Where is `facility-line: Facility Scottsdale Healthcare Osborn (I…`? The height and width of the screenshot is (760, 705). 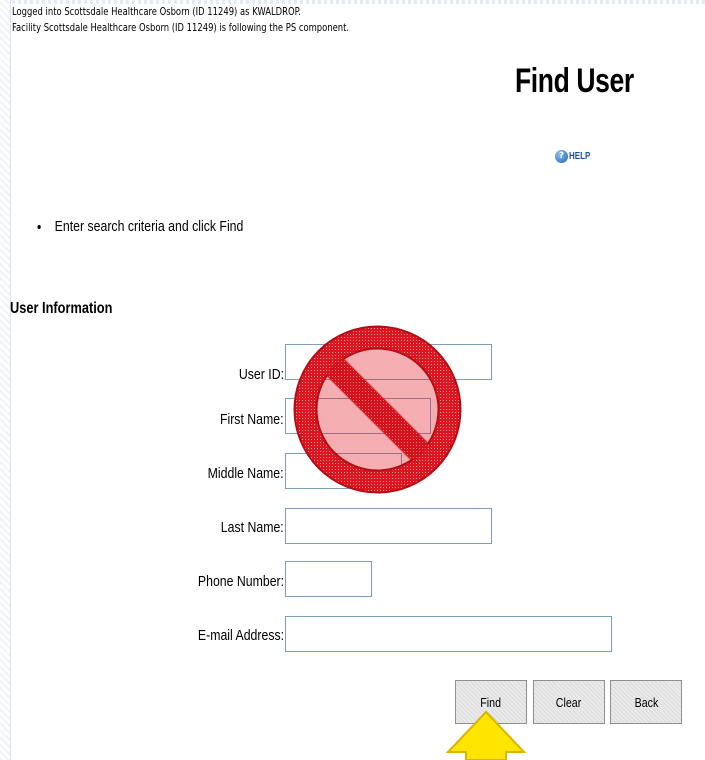
facility-line: Facility Scottsdale Healthcare Osborn (I… is located at coordinates (181, 27).